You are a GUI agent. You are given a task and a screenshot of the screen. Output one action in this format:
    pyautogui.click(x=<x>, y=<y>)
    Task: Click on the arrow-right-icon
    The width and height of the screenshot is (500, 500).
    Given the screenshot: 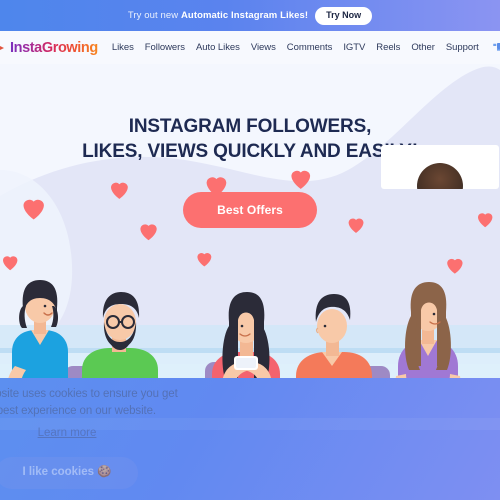 What is the action you would take?
    pyautogui.click(x=2, y=47)
    